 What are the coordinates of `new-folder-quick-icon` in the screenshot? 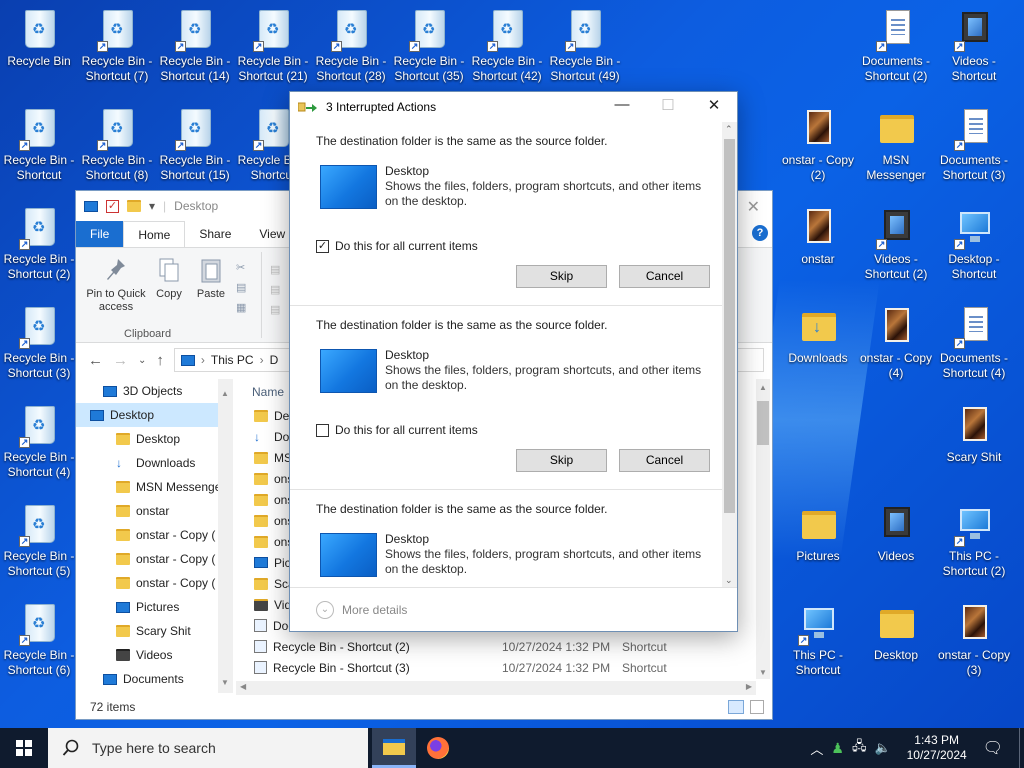 It's located at (134, 206).